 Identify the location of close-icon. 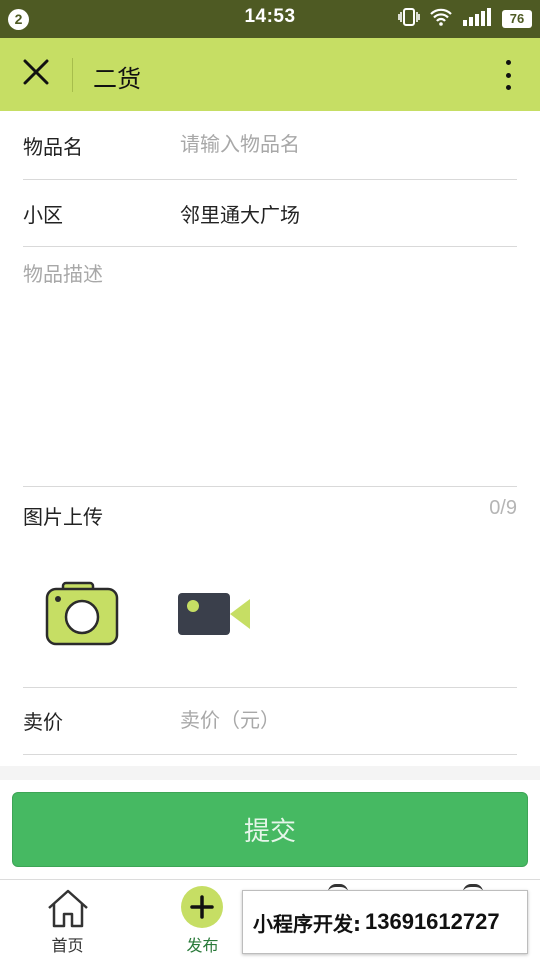
(36, 74).